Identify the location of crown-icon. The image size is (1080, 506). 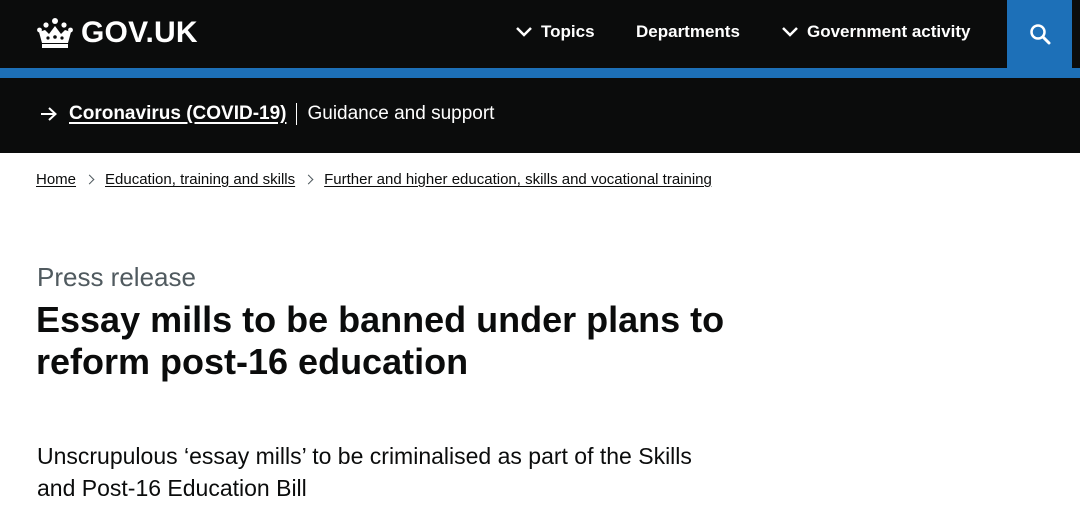
(55, 33).